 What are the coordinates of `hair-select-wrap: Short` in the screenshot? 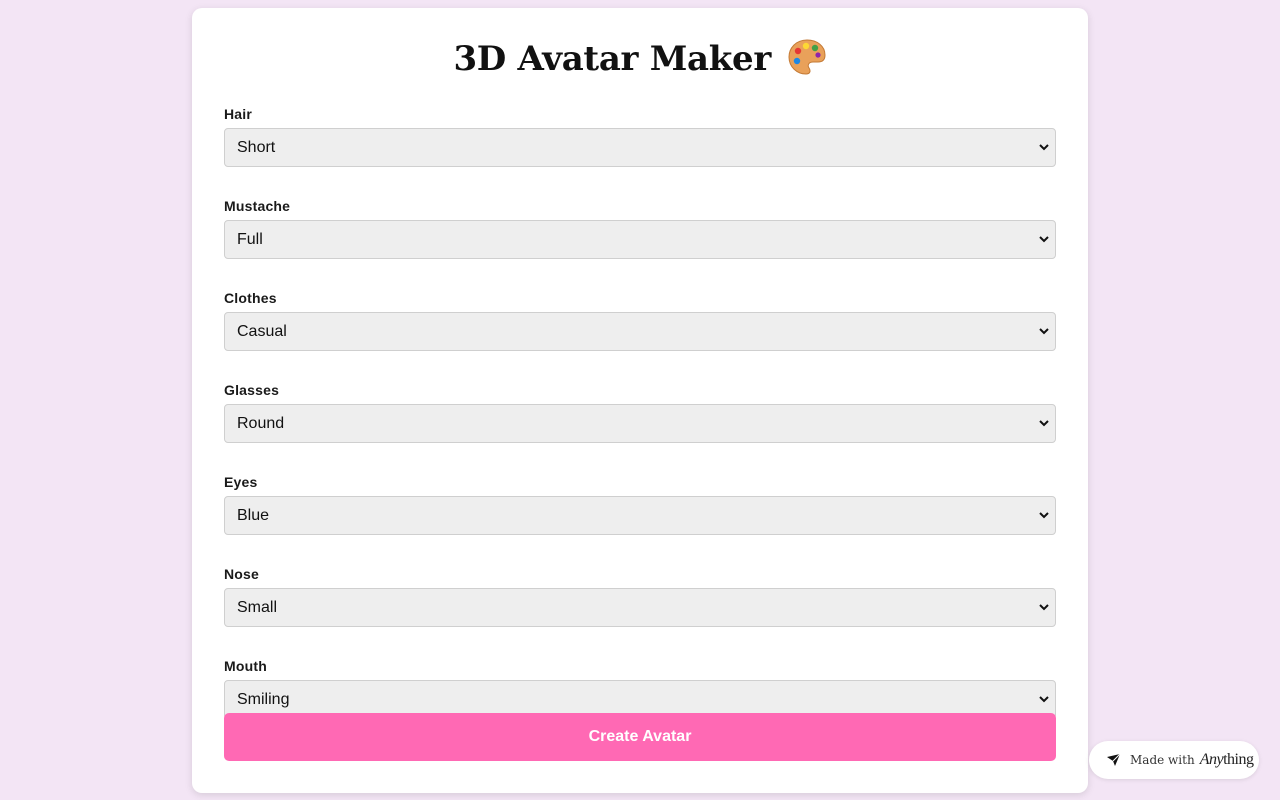 It's located at (640, 147).